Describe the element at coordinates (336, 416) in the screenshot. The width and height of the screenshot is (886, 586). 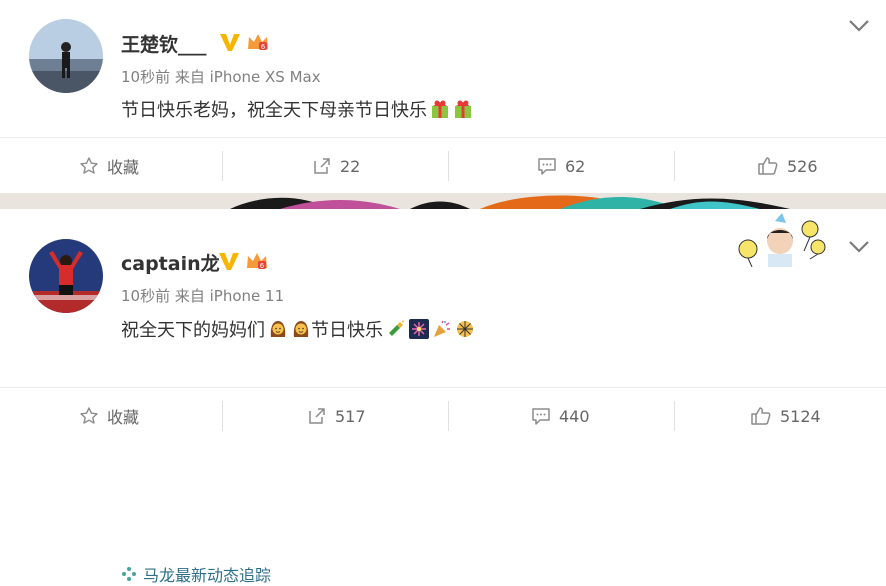
I see `repost-button: 517` at that location.